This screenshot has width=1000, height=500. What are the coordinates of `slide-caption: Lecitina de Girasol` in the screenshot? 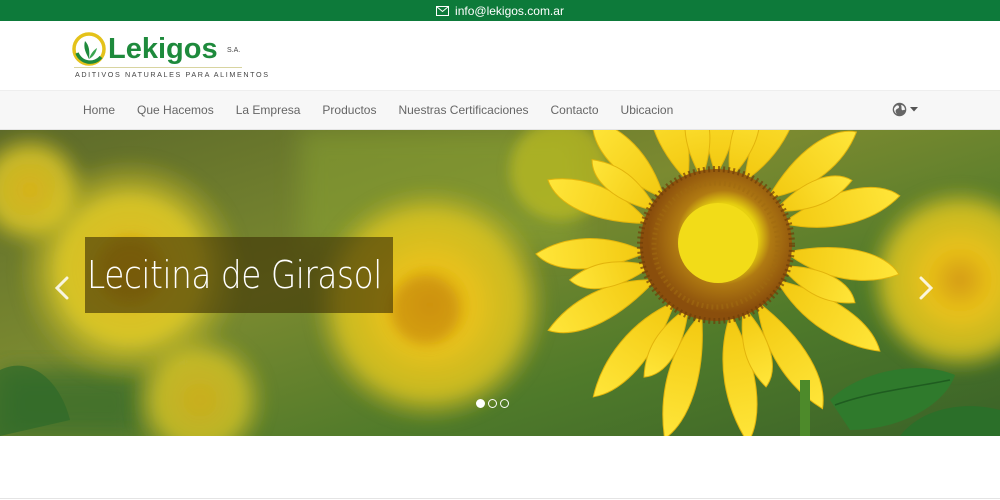 It's located at (239, 275).